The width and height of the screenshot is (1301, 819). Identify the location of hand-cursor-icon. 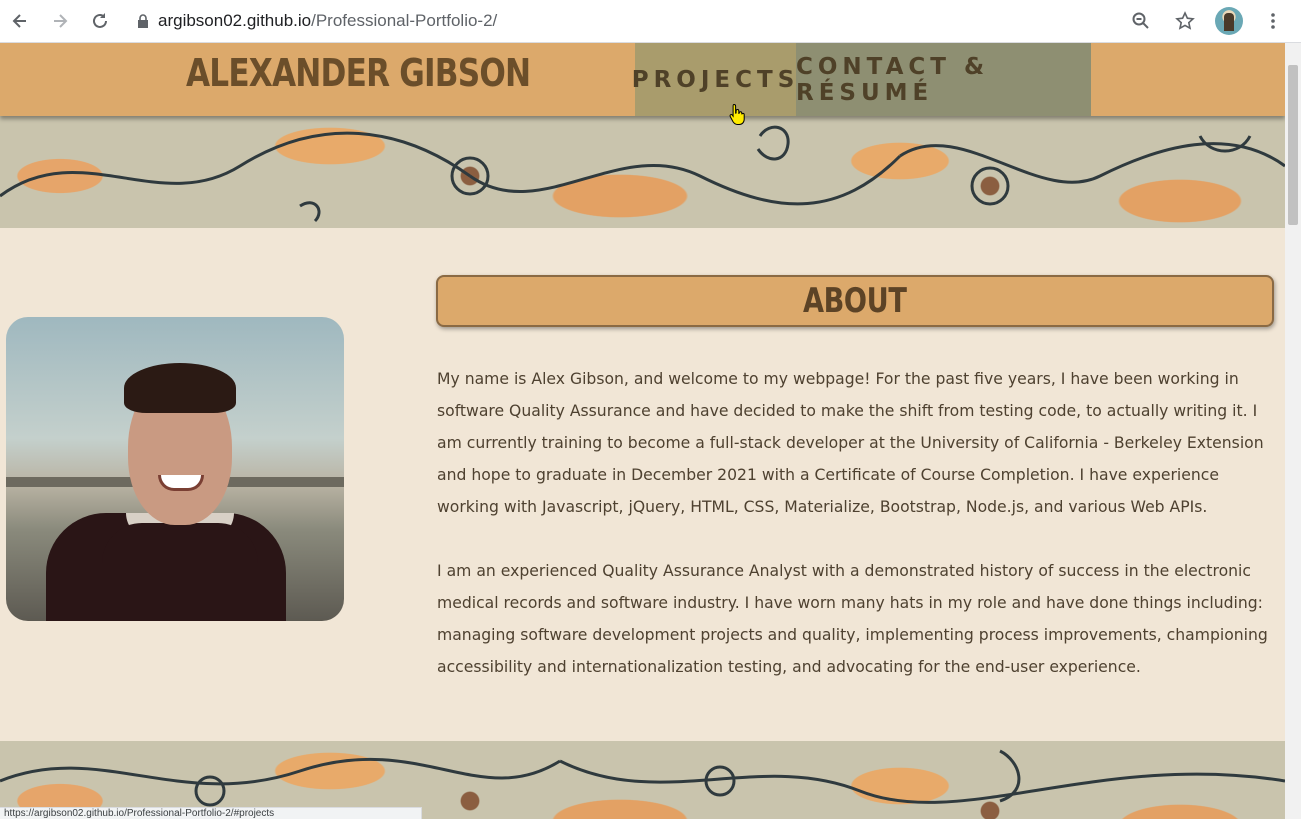
(737, 114).